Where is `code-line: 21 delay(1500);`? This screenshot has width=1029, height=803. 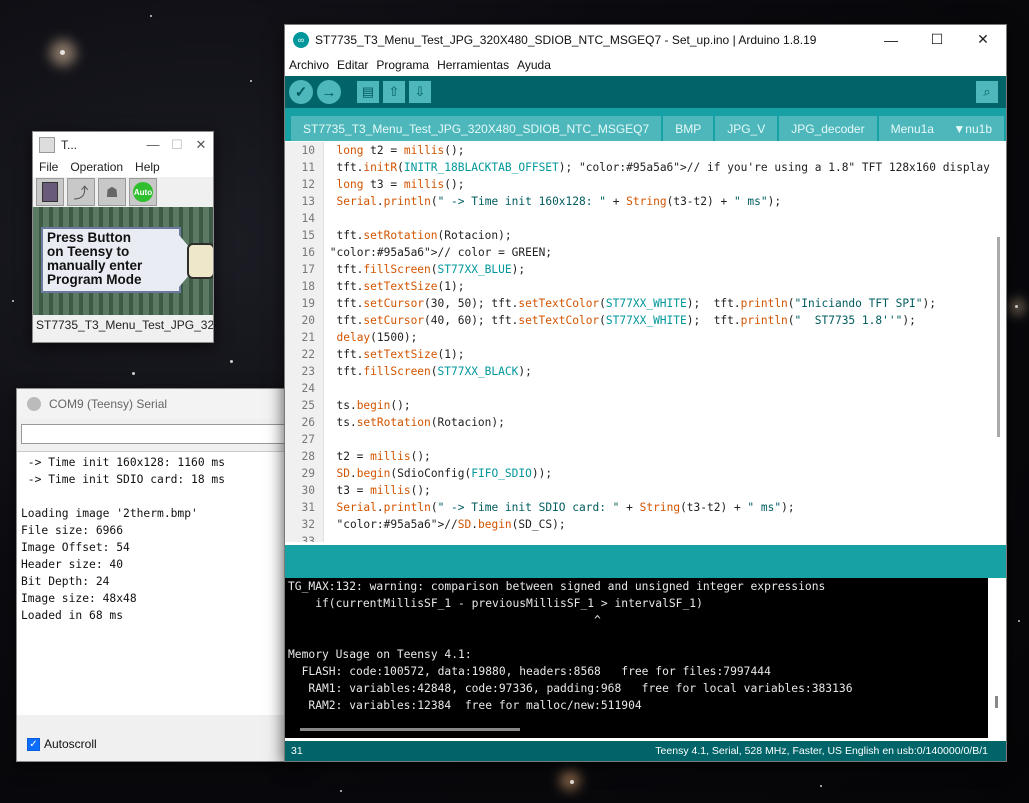 code-line: 21 delay(1500); is located at coordinates (637, 337).